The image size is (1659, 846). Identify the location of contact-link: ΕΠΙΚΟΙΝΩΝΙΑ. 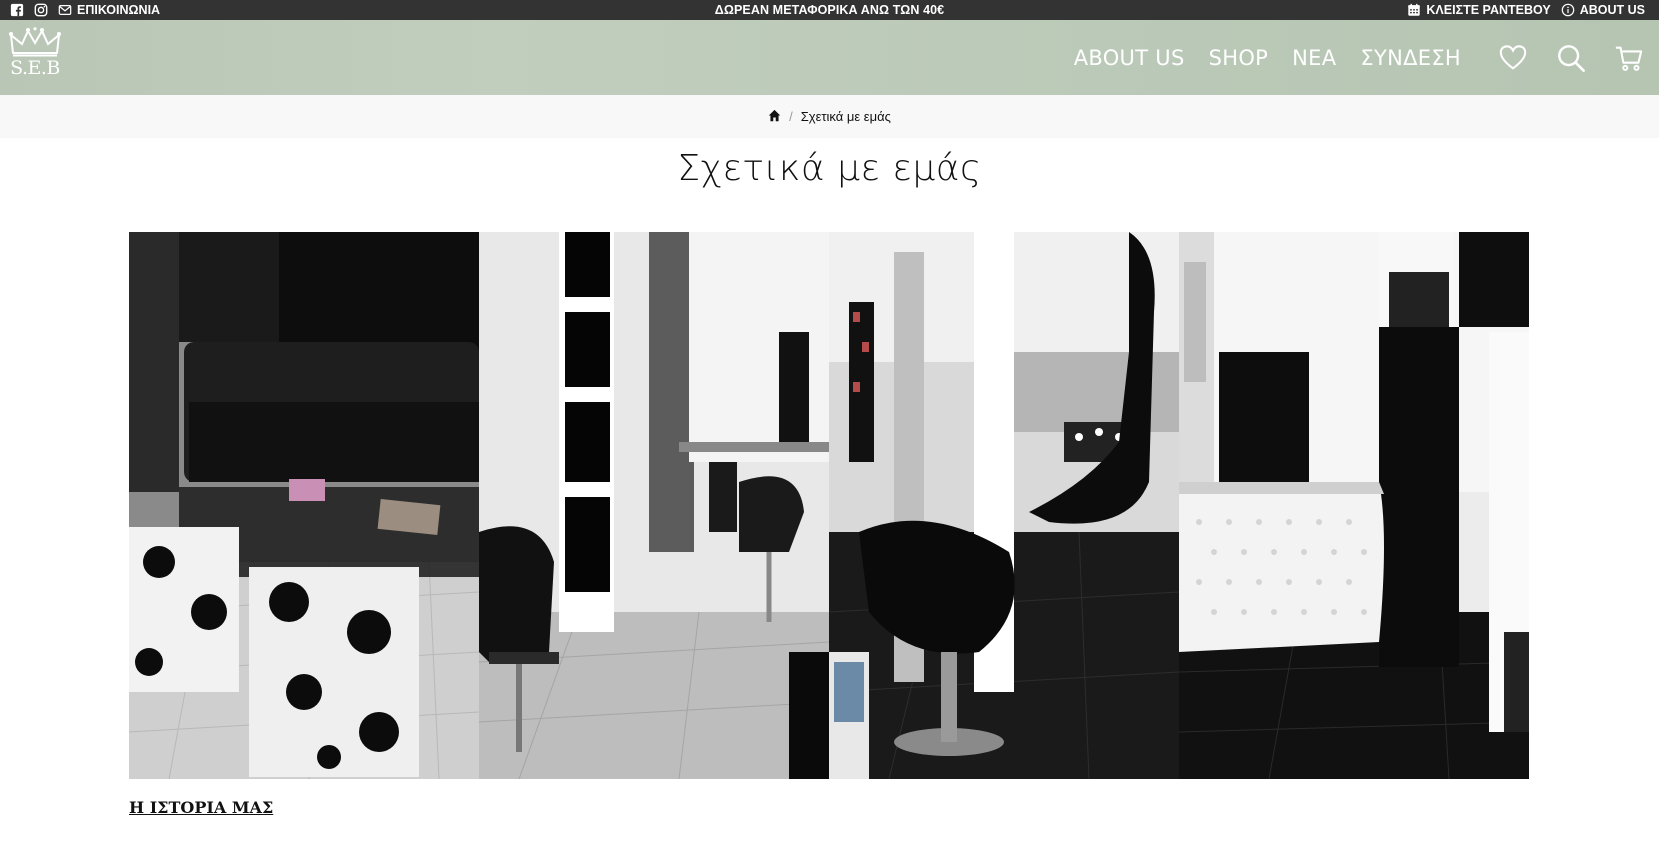
(109, 10).